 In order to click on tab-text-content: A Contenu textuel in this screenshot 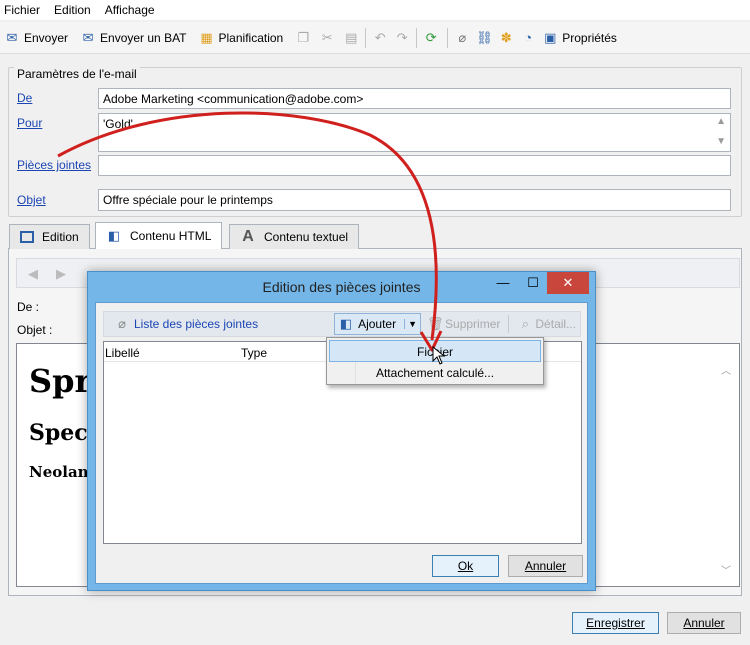, I will do `click(294, 236)`.